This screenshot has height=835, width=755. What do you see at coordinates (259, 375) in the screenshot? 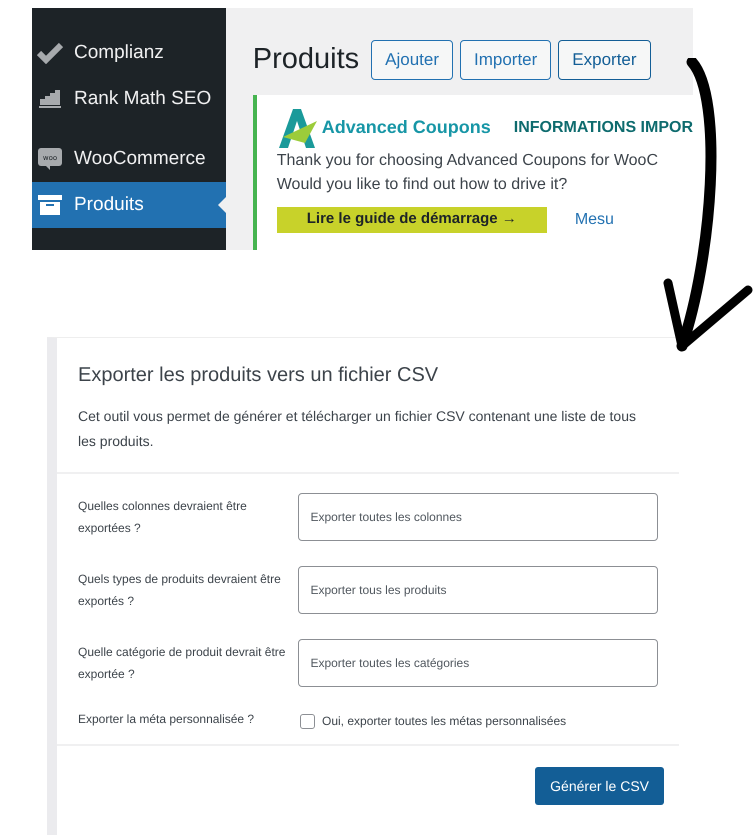
I see `panel-title: Exporter les produits vers un fichier CSV` at bounding box center [259, 375].